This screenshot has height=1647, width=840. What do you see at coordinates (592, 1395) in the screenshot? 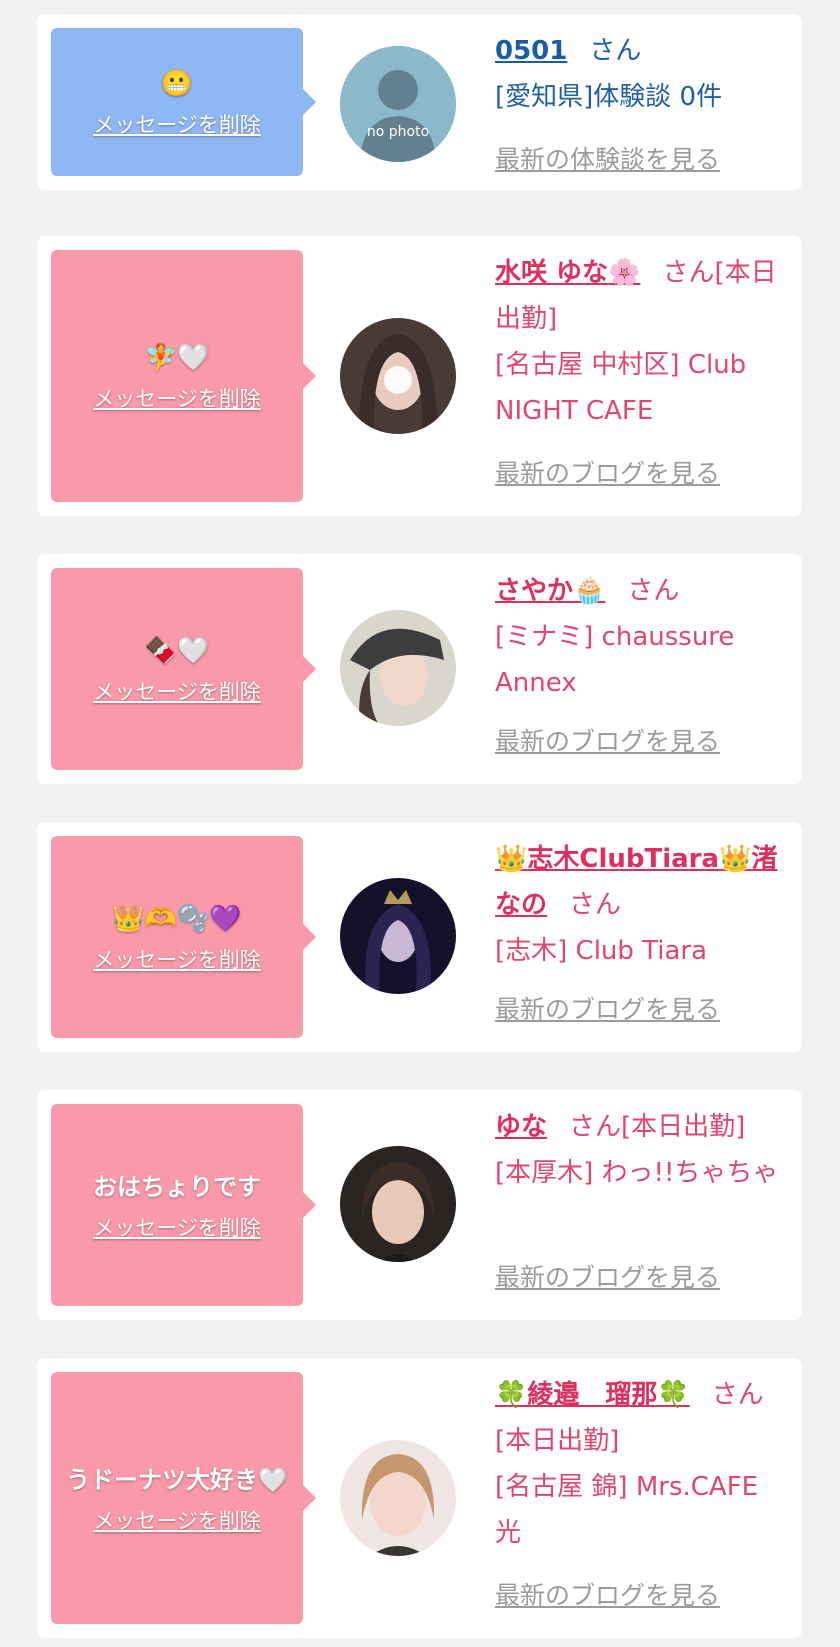
I see `user-name-link: 🍀綾邉 瑠那🍀` at bounding box center [592, 1395].